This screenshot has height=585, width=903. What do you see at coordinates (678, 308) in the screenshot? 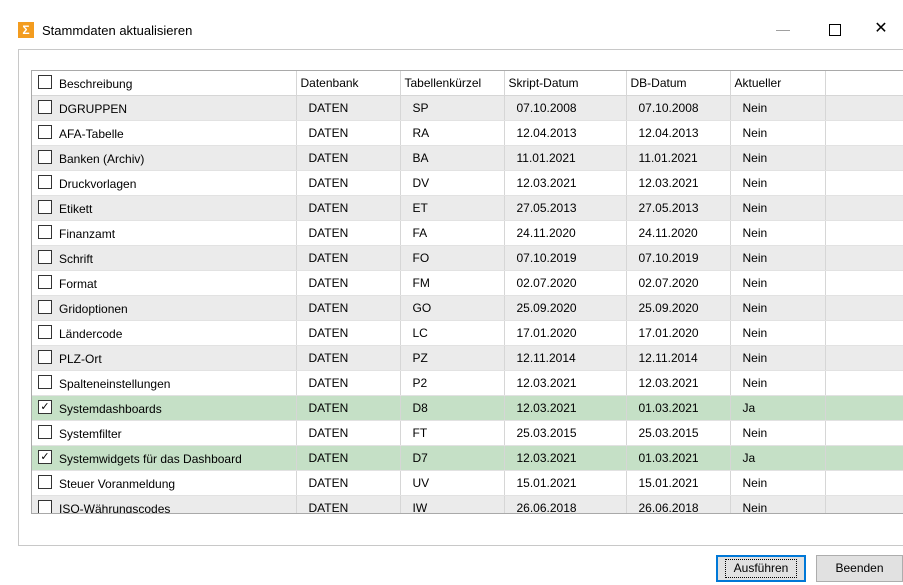
I see `cell-db-datum: 25.09.2020` at bounding box center [678, 308].